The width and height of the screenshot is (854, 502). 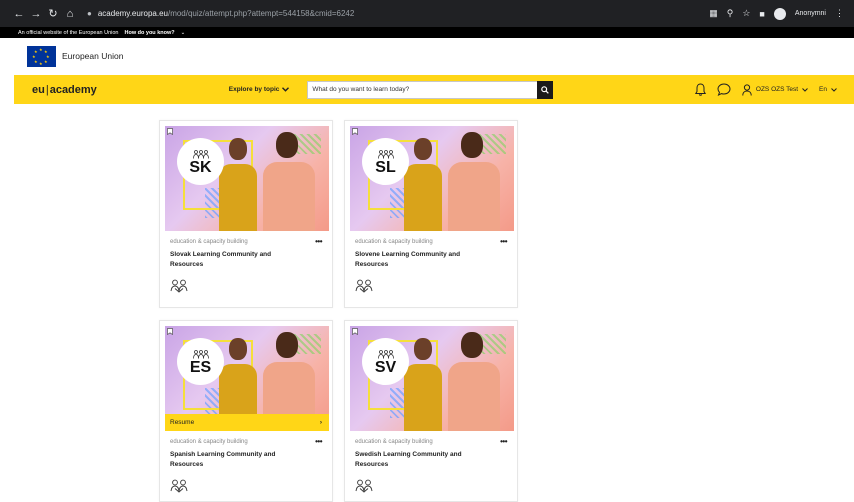 I want to click on menu-icon: ⋮, so click(x=839, y=13).